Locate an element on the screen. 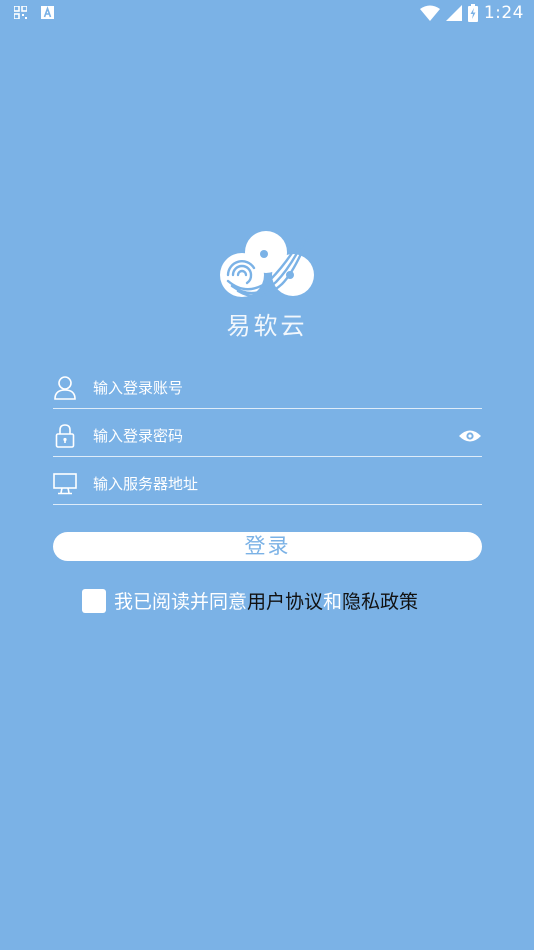 The image size is (534, 950). eye-icon is located at coordinates (470, 436).